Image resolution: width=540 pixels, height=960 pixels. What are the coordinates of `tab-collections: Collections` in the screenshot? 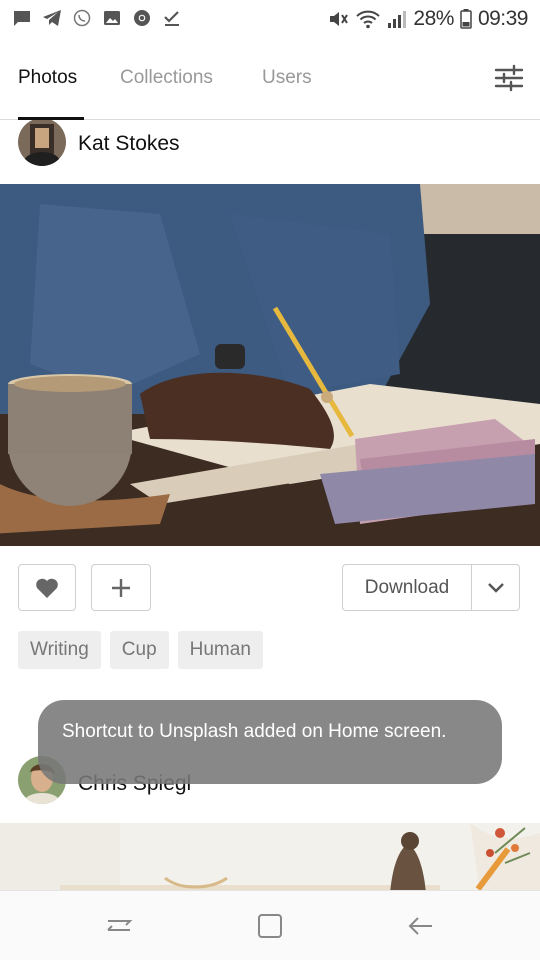 It's located at (166, 78).